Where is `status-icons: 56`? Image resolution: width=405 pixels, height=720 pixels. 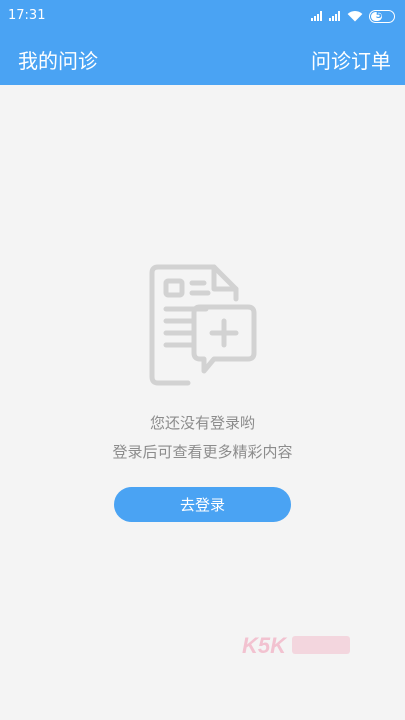 status-icons: 56 is located at coordinates (353, 16).